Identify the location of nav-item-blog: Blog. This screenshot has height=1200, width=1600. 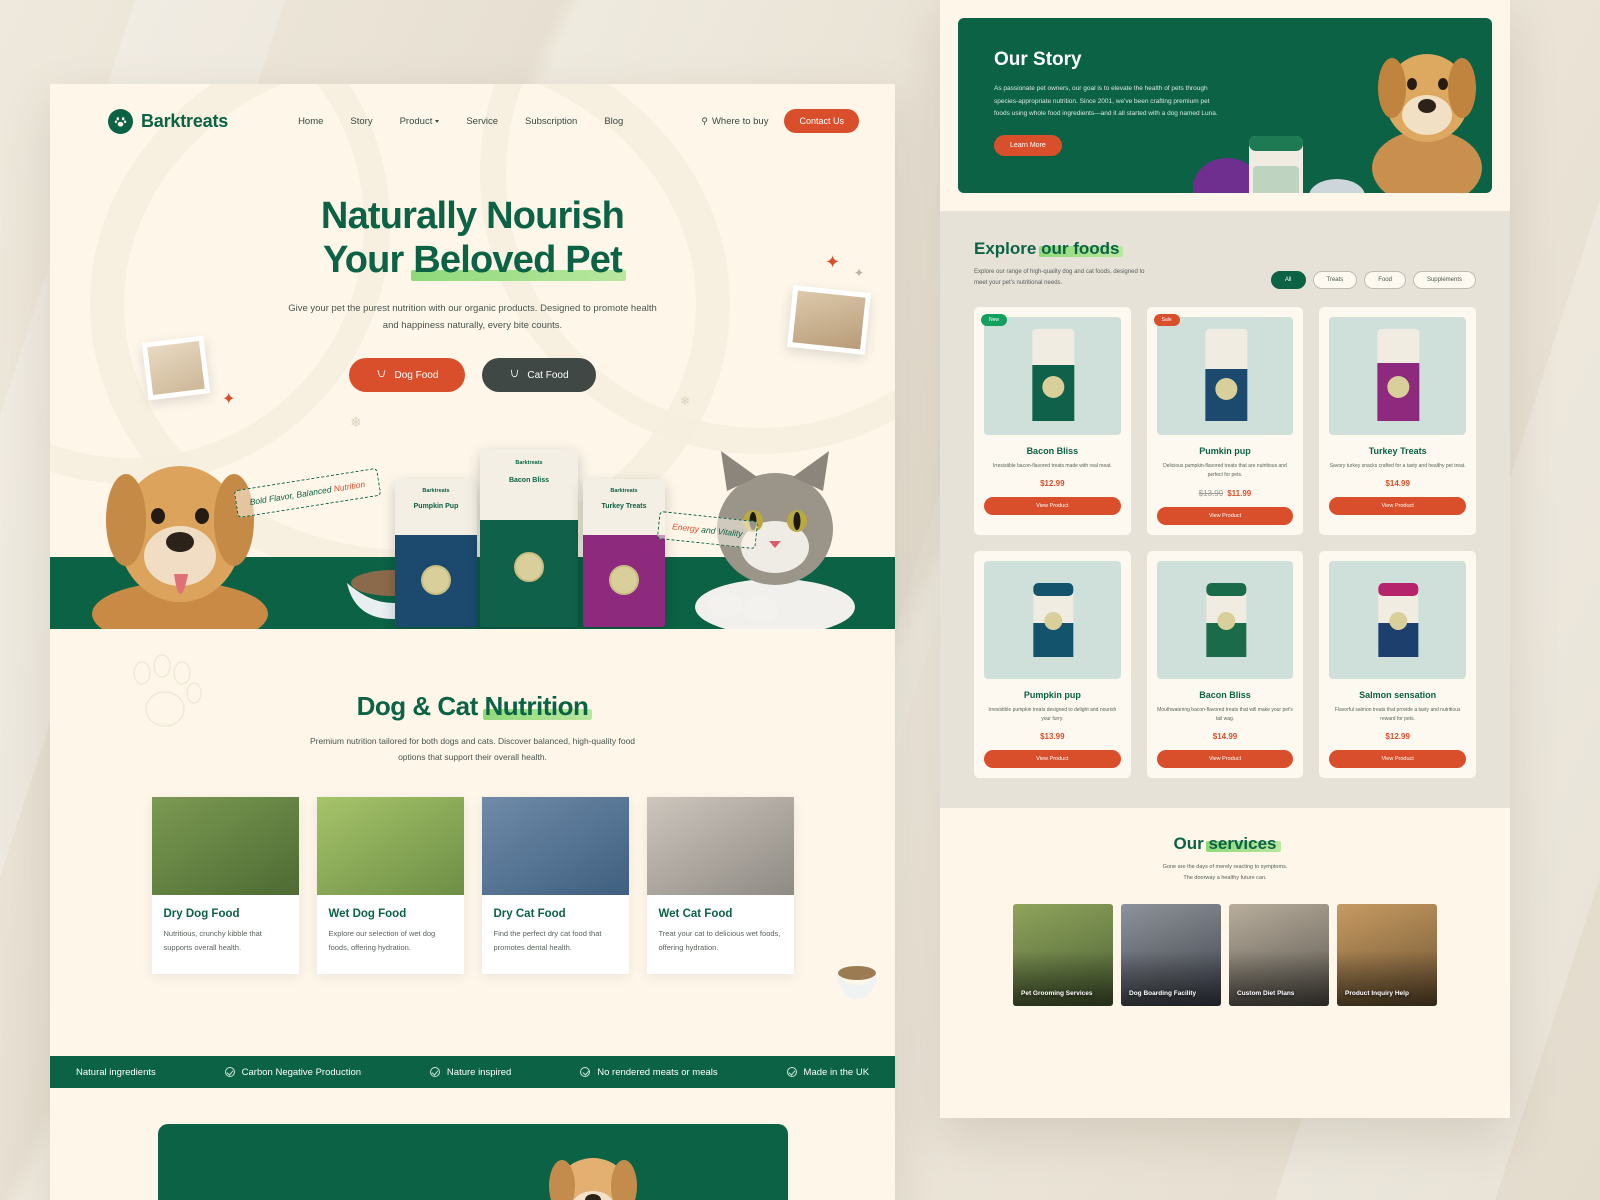
(613, 121).